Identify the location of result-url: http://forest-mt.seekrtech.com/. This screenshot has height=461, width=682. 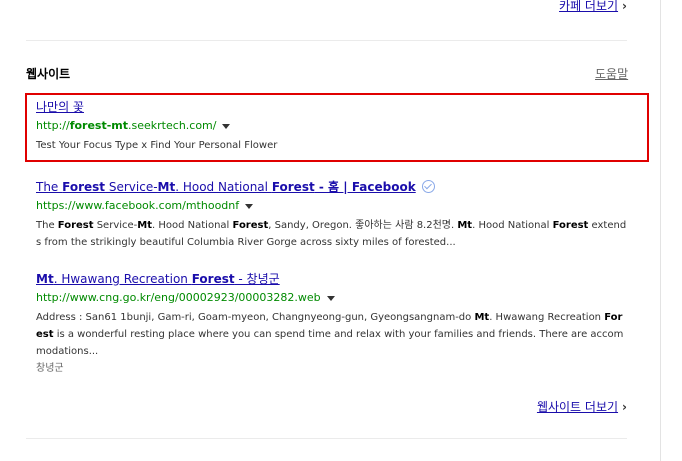
(332, 126).